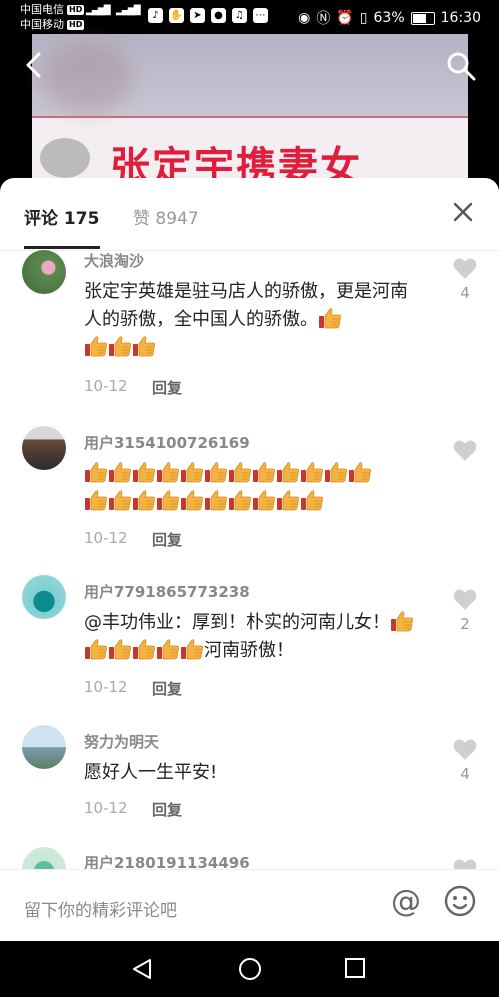  Describe the element at coordinates (363, 18) in the screenshot. I see `vibrate-icon: ▯` at that location.